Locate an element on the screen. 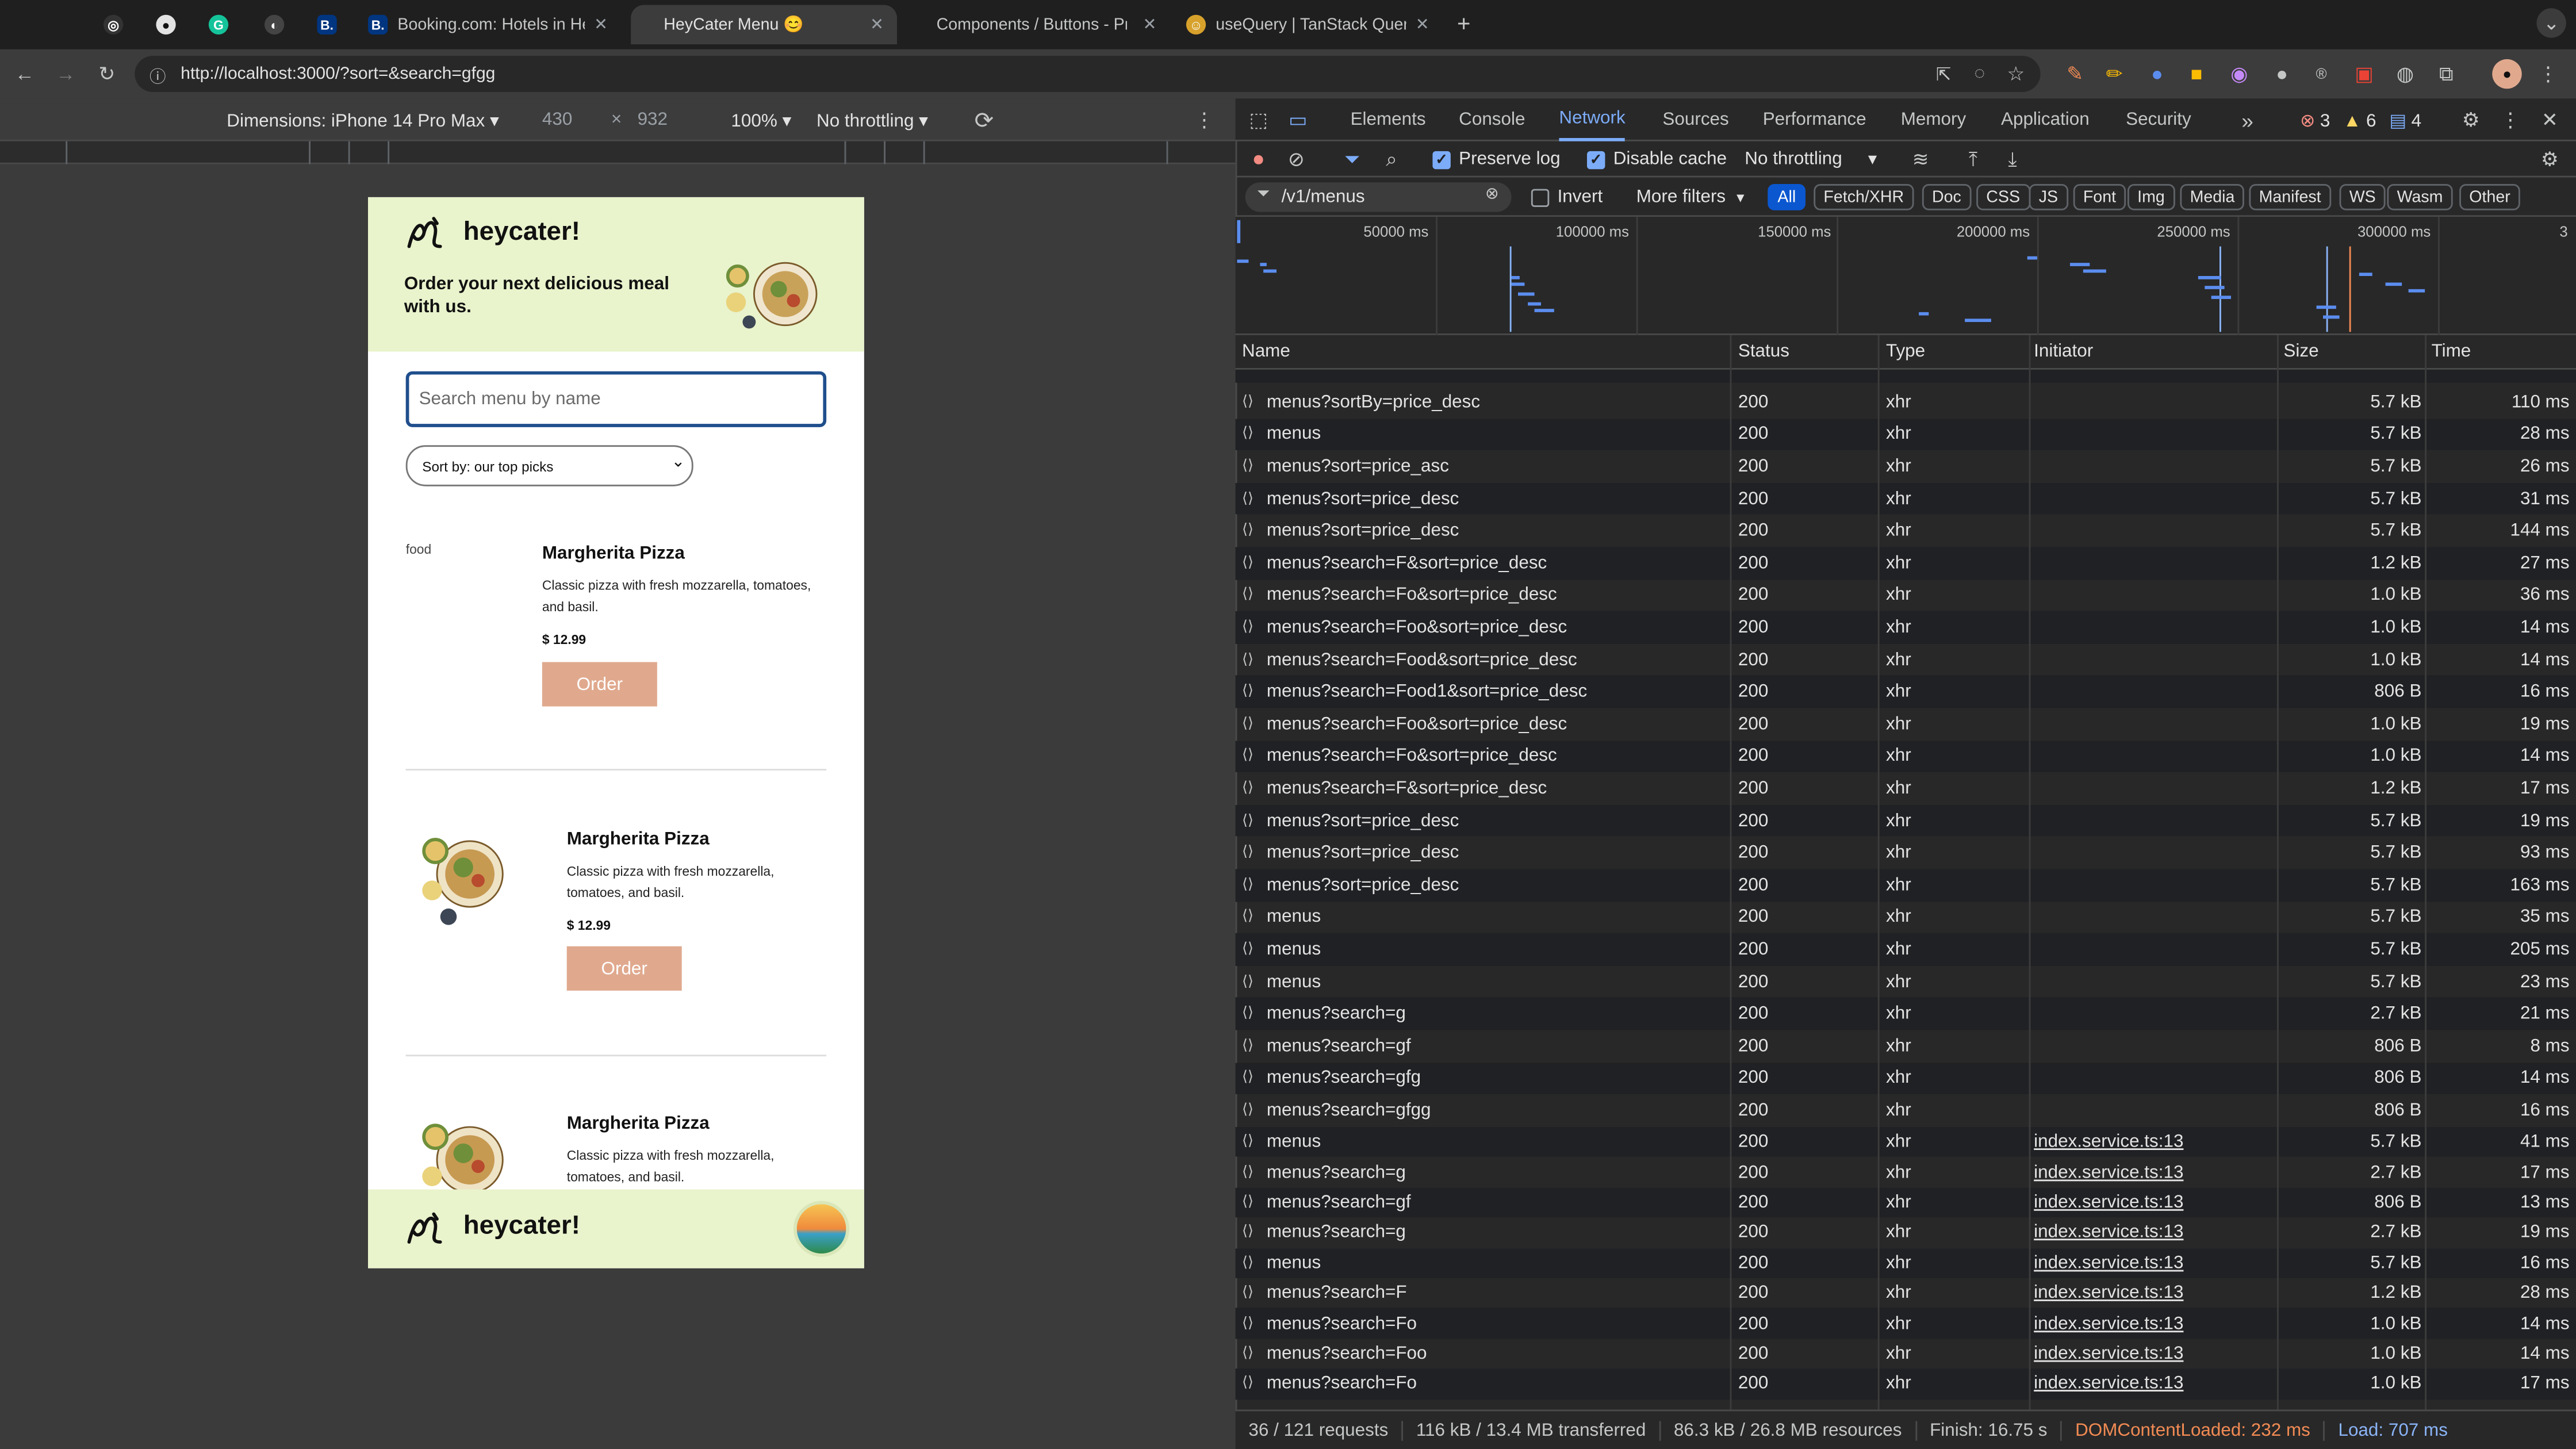  search-icon: ⌕ is located at coordinates (1391, 159).